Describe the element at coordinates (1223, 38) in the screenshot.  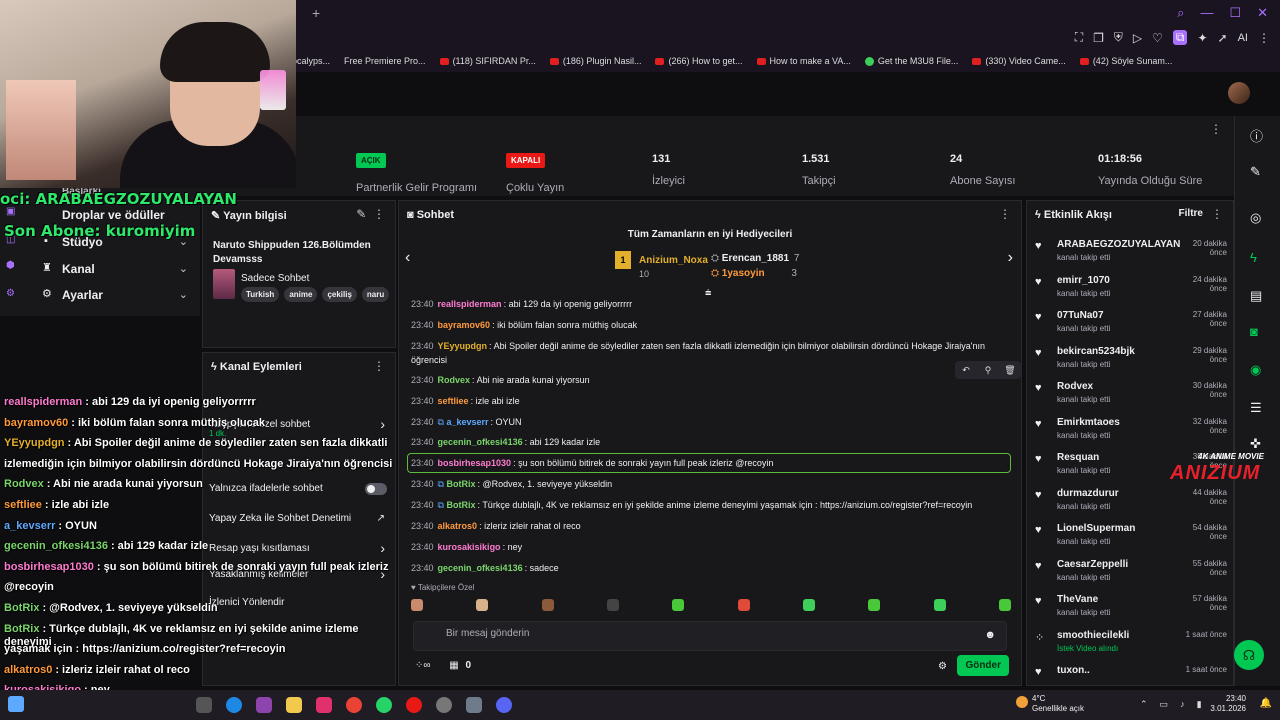
I see `send-icon: ➚` at that location.